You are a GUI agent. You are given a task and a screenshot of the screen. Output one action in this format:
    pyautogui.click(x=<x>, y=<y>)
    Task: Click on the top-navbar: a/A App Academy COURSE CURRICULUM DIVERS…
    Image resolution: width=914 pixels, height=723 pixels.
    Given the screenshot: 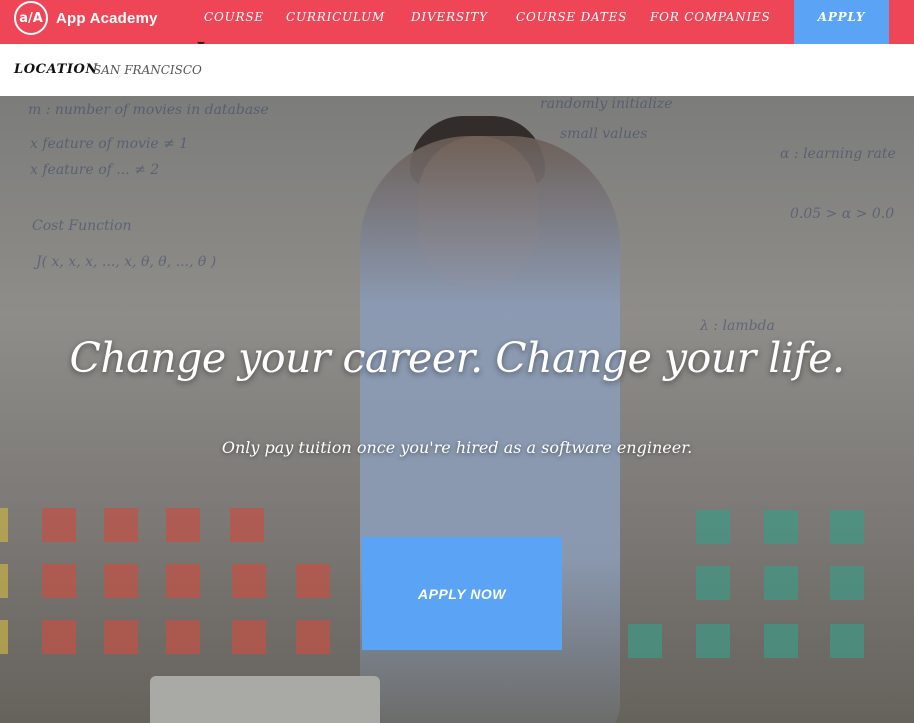 What is the action you would take?
    pyautogui.click(x=457, y=22)
    